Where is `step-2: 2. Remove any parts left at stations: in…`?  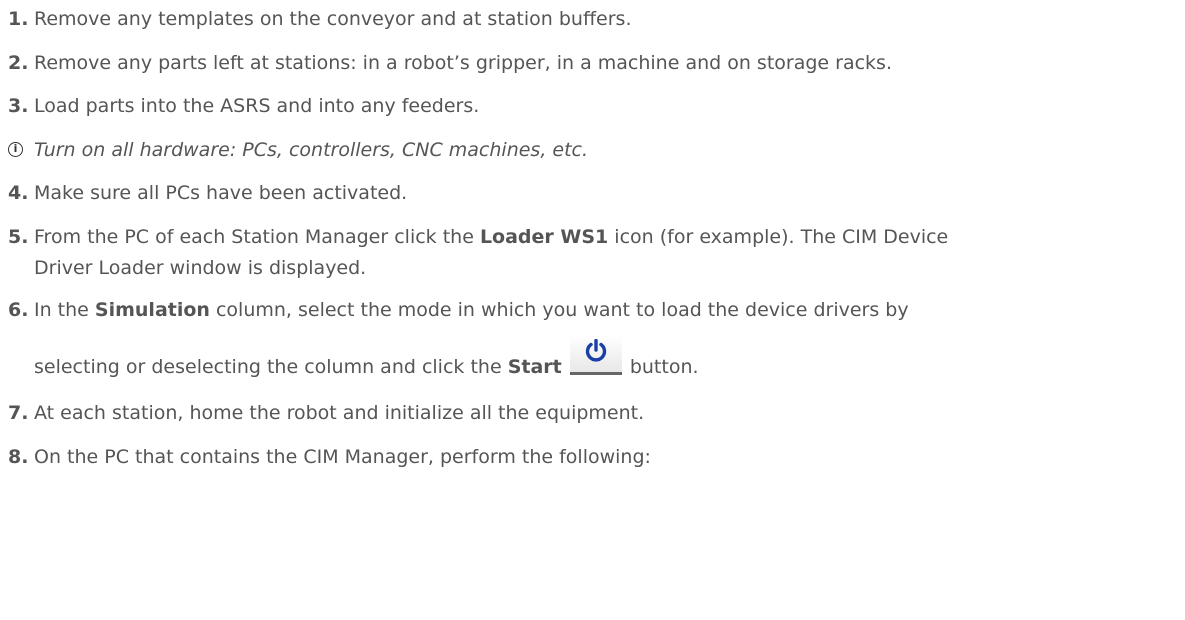 step-2: 2. Remove any parts left at stations: in… is located at coordinates (593, 63).